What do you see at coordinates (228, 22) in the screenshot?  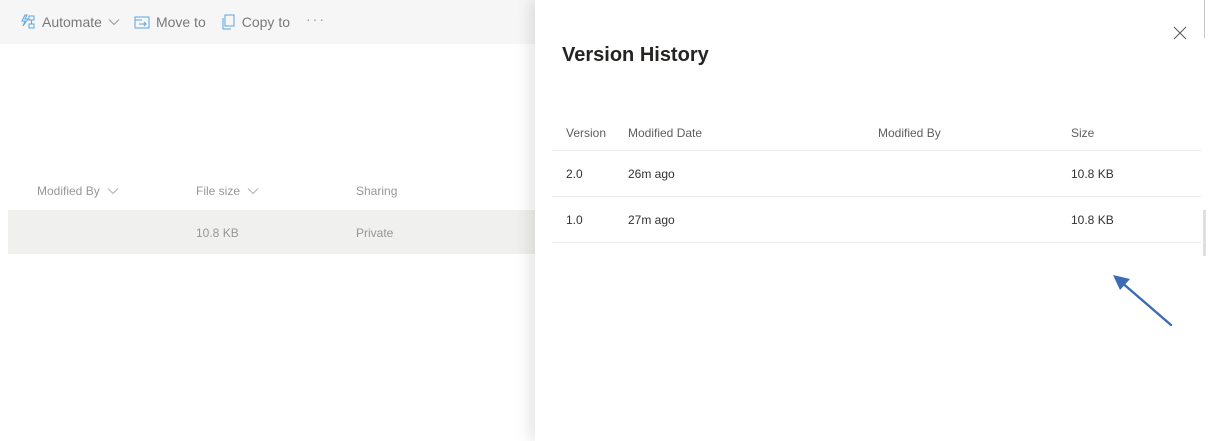 I see `copy-icon` at bounding box center [228, 22].